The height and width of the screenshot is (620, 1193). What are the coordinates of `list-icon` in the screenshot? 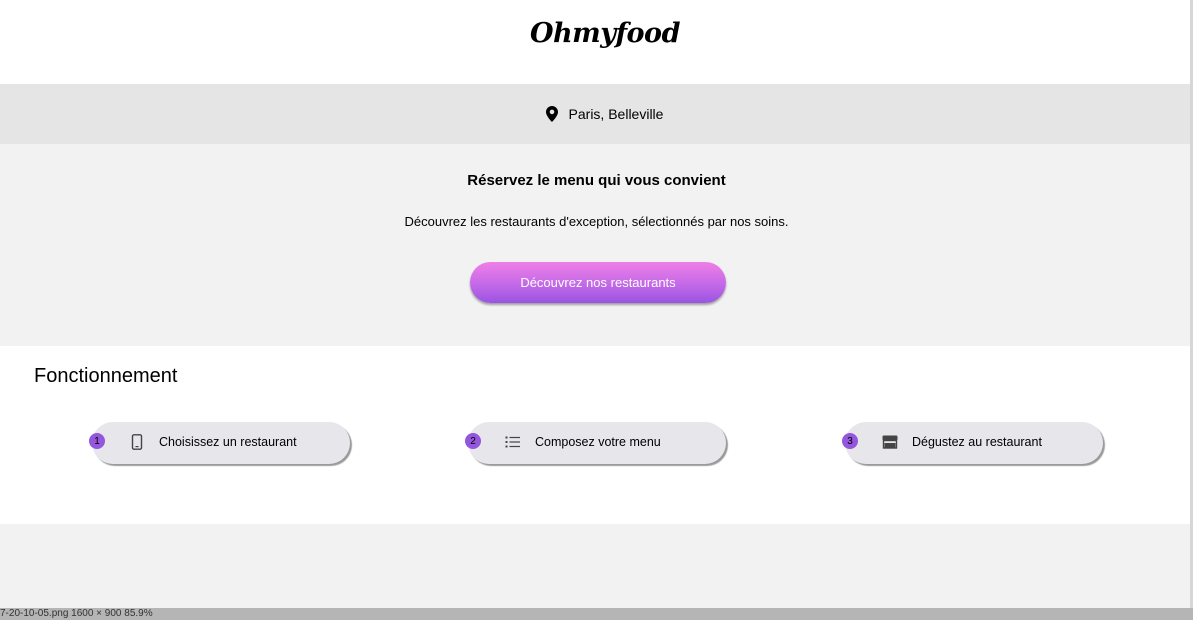 It's located at (513, 442).